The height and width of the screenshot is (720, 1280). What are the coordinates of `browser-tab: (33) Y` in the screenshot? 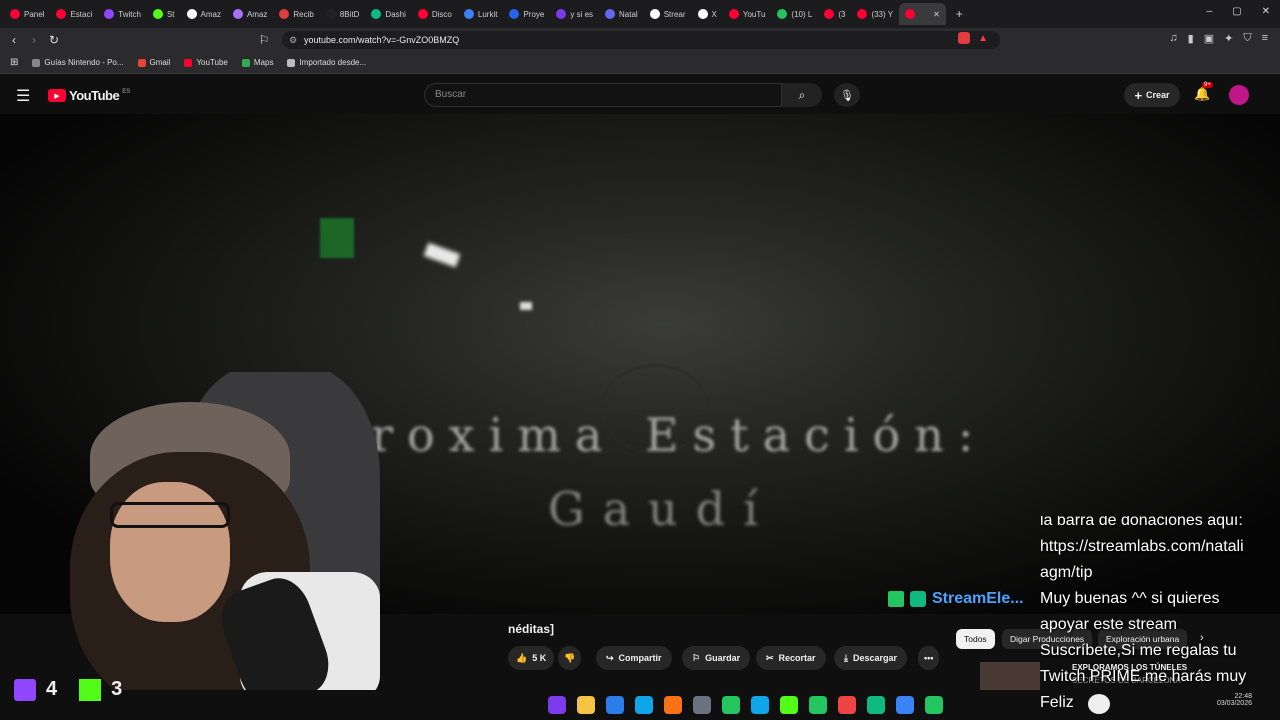 It's located at (875, 14).